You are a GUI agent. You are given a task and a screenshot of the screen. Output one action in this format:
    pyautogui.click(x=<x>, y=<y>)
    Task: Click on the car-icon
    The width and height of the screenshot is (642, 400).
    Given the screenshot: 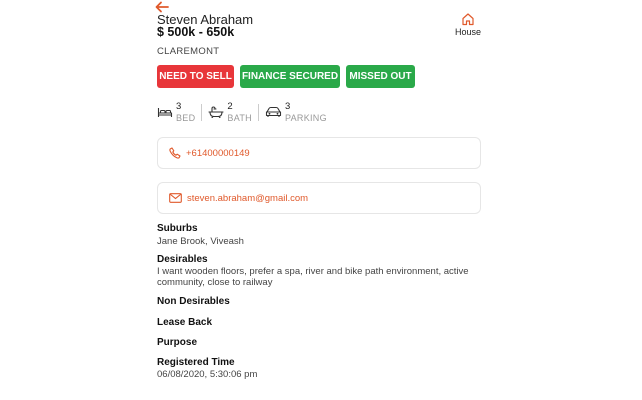 What is the action you would take?
    pyautogui.click(x=273, y=111)
    